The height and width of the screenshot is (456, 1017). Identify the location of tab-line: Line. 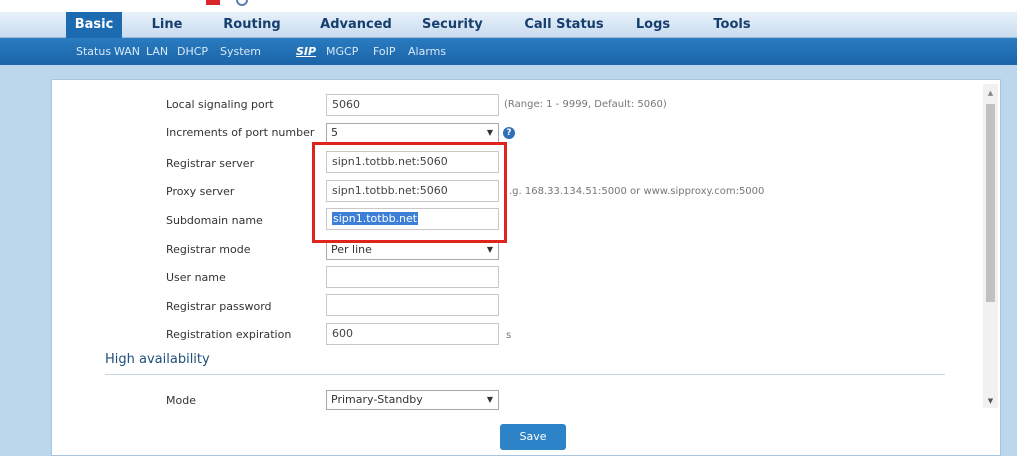
(167, 25).